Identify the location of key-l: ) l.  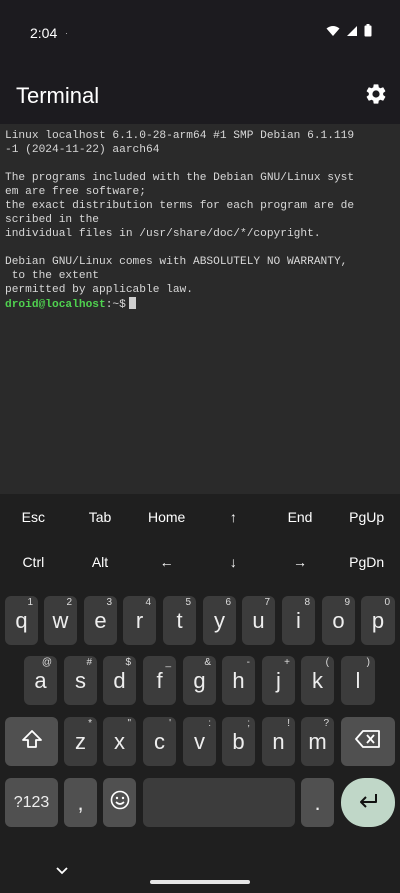
(358, 680).